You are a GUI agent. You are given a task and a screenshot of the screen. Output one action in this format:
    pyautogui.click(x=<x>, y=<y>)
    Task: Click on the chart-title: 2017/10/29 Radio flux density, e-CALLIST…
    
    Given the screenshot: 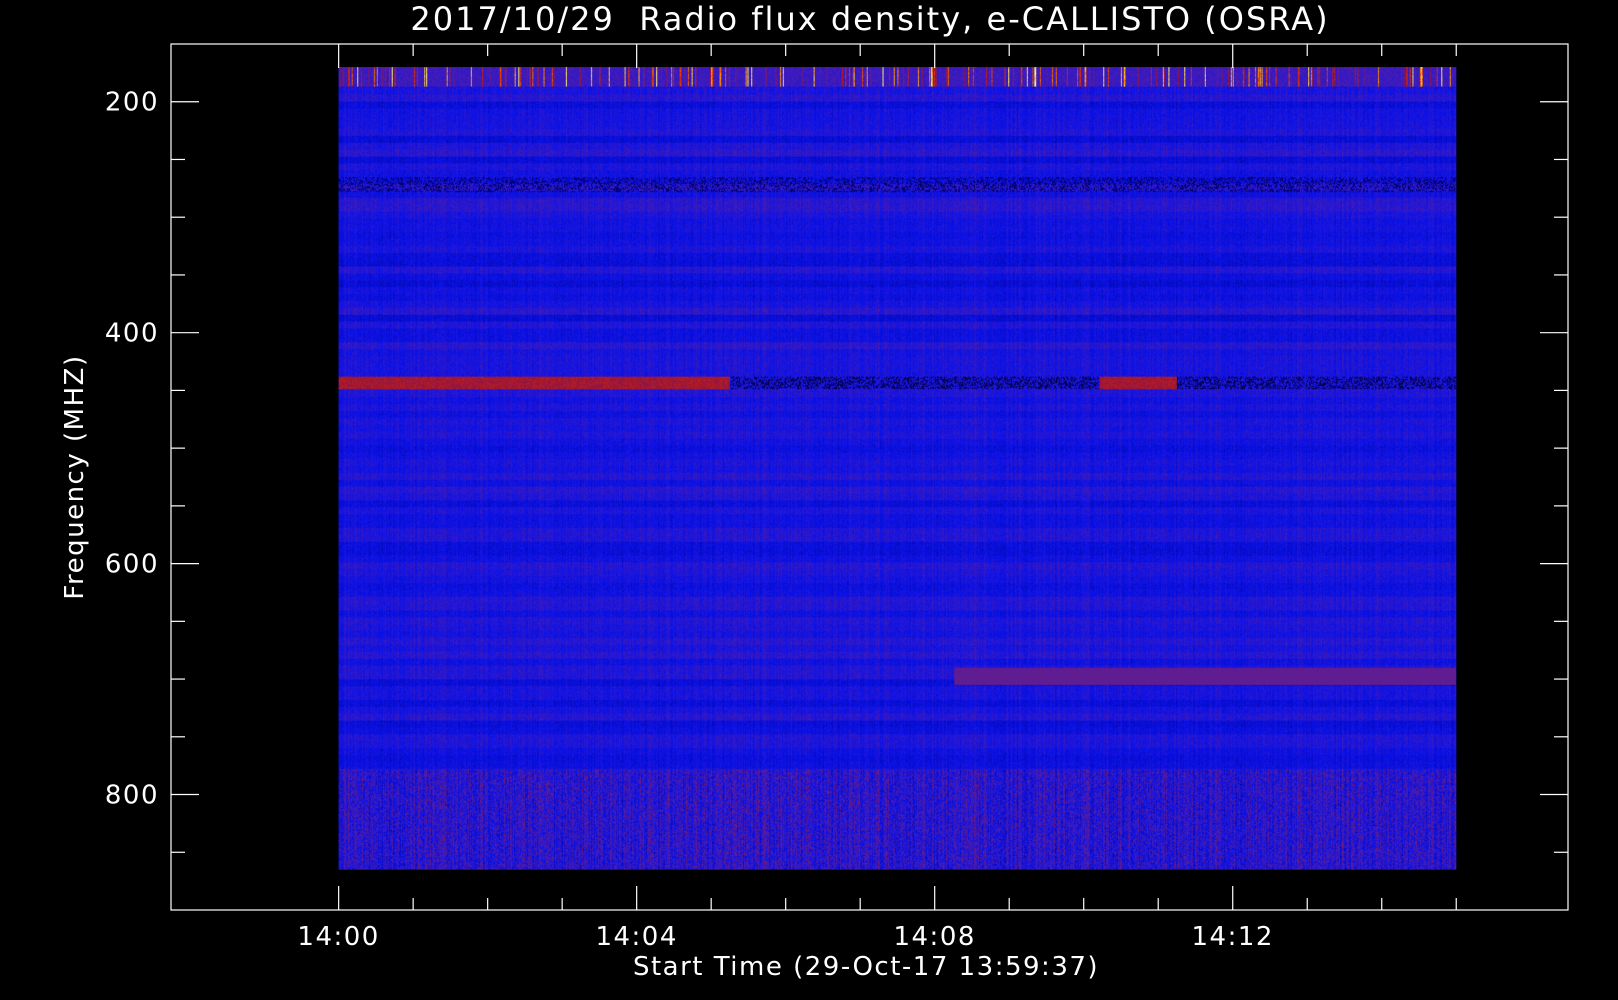 What is the action you would take?
    pyautogui.click(x=869, y=19)
    